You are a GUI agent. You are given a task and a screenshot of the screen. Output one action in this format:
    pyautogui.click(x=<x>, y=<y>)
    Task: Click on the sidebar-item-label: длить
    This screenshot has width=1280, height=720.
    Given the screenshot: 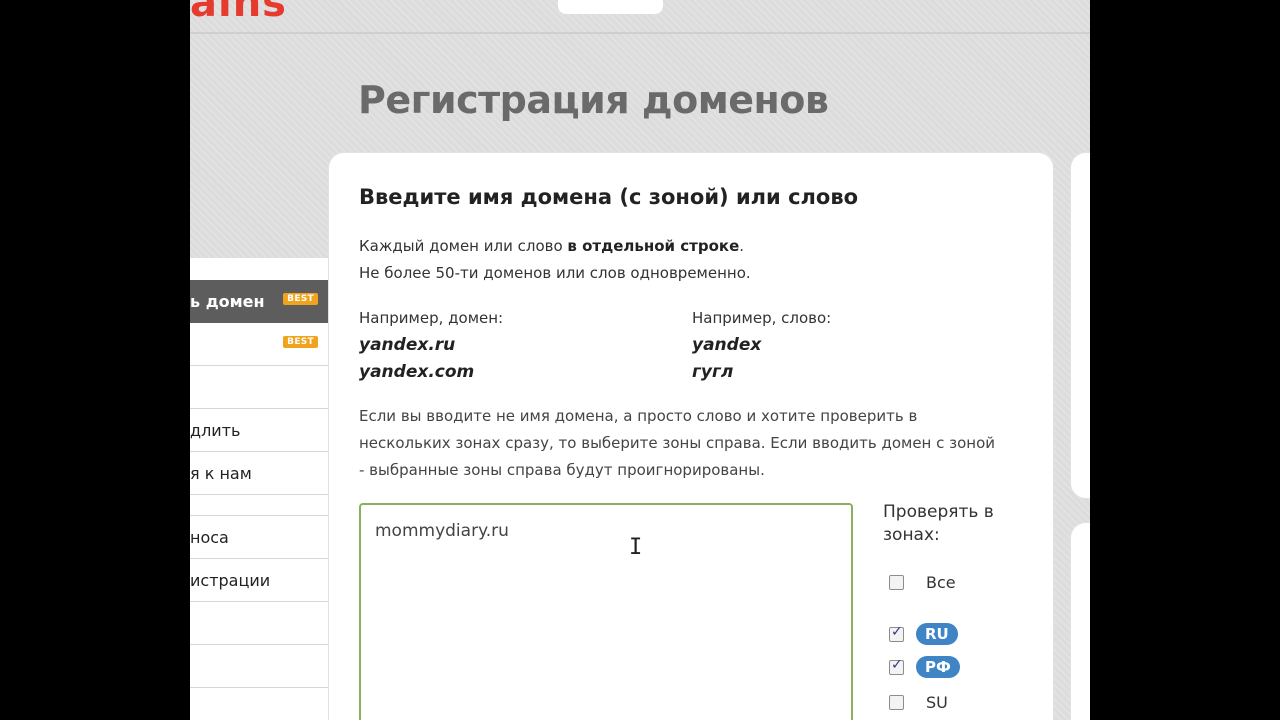 What is the action you would take?
    pyautogui.click(x=215, y=430)
    